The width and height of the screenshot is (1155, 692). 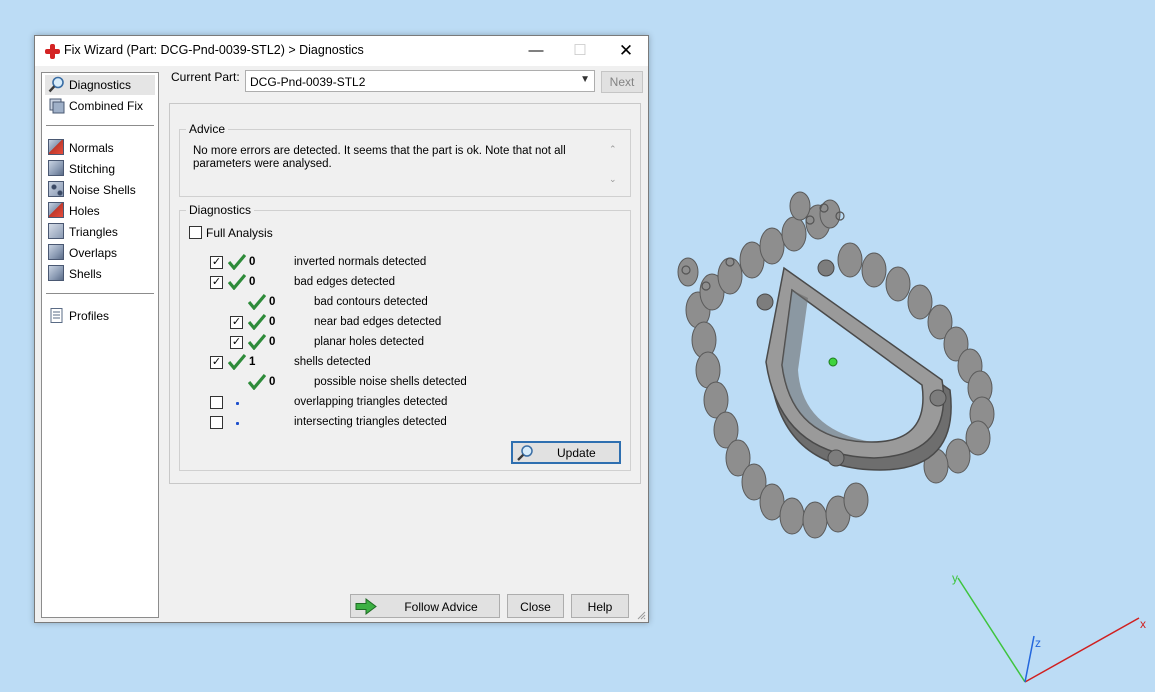 I want to click on nav-item-triangles: Triangles, so click(x=100, y=232).